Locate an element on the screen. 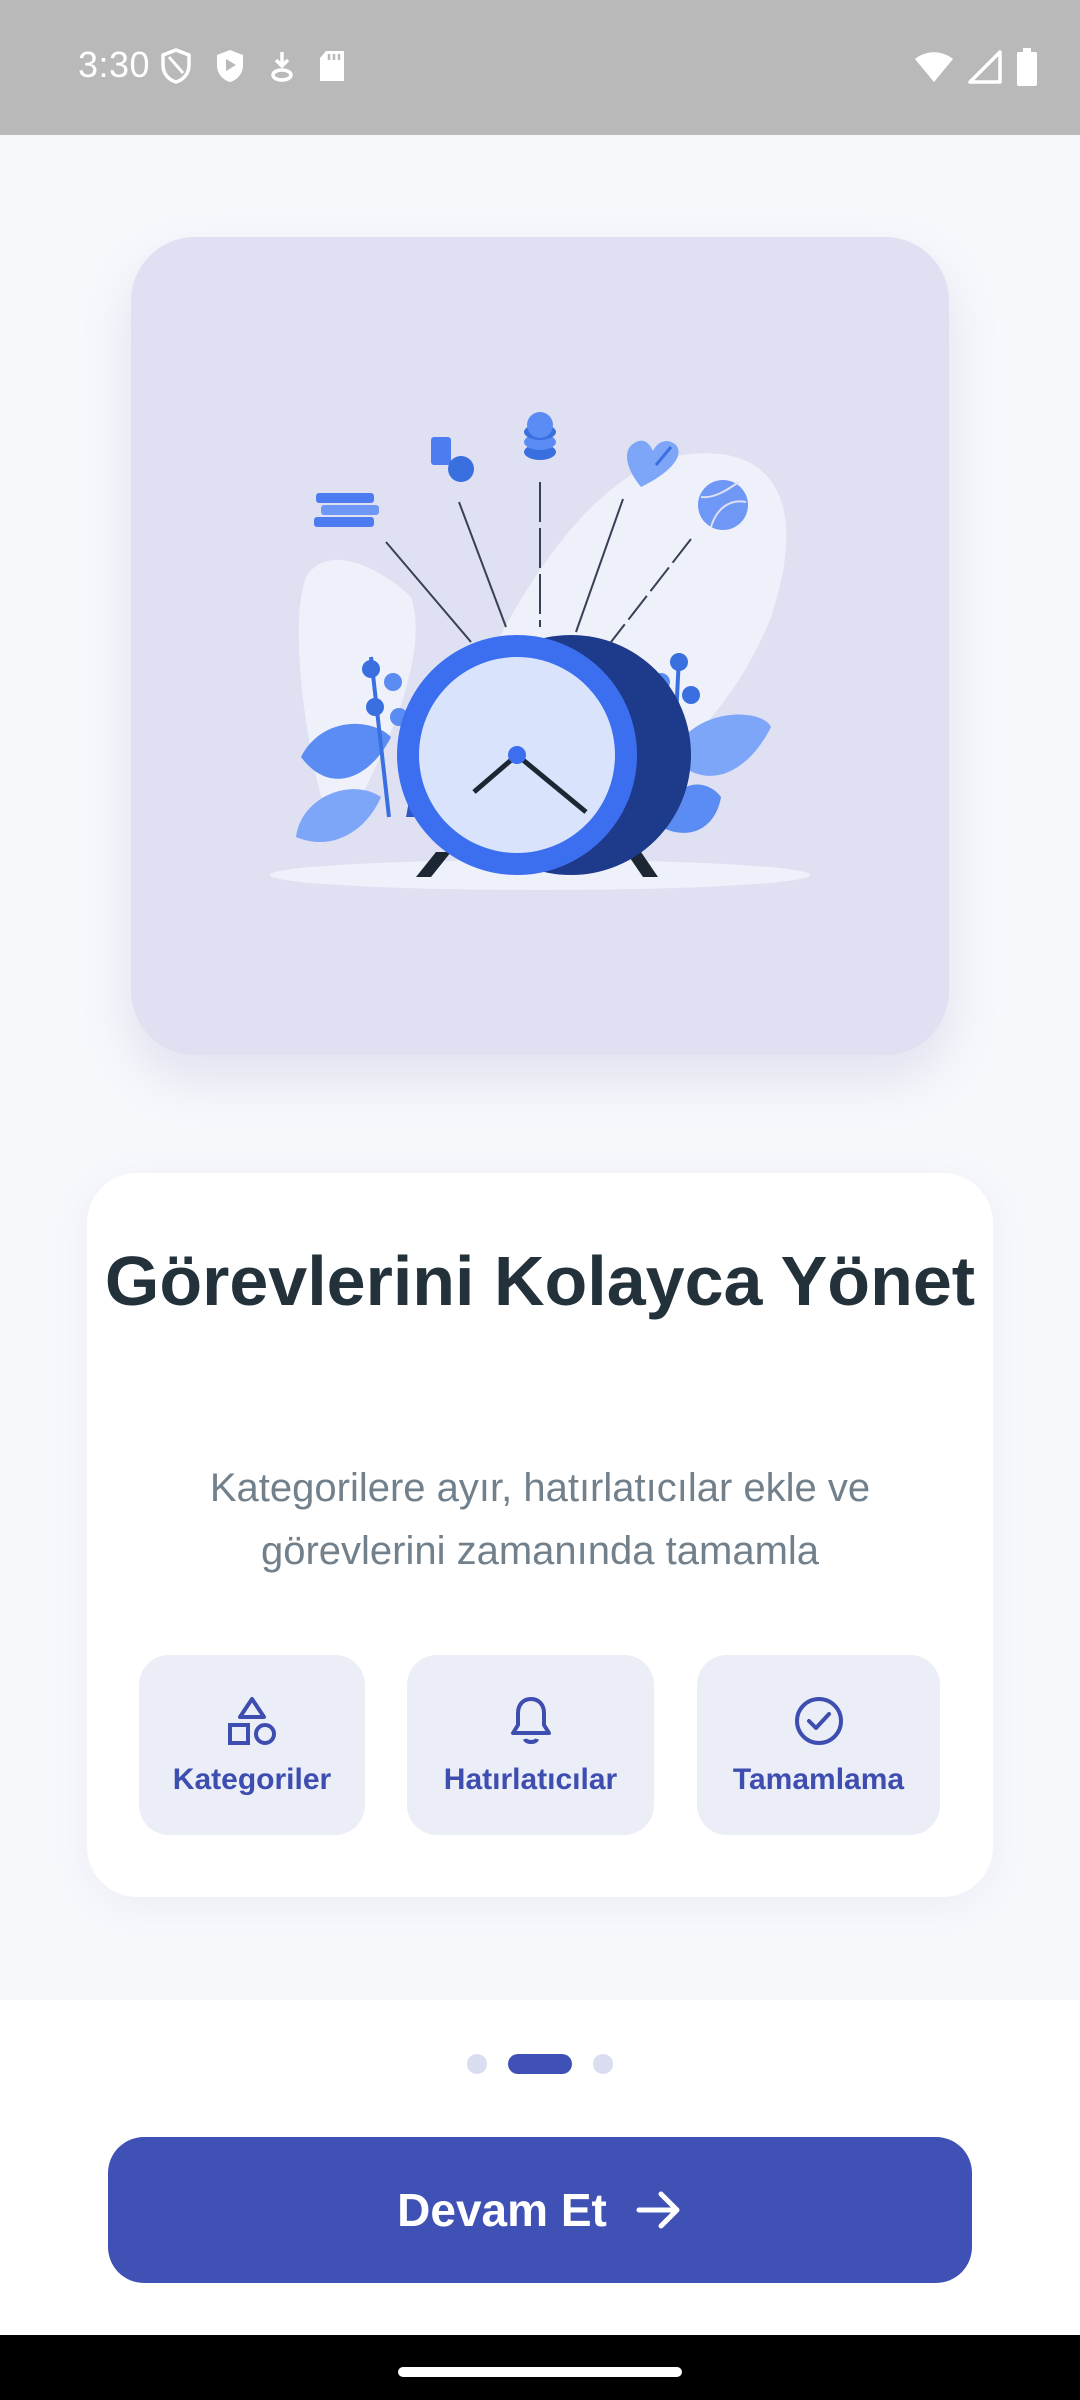 The width and height of the screenshot is (1080, 2400). wifi-icon is located at coordinates (934, 67).